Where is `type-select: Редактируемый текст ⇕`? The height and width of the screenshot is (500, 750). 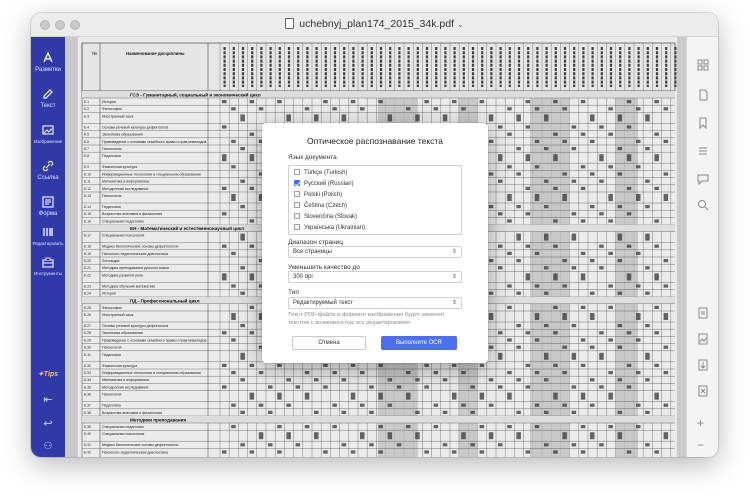 type-select: Редактируемый текст ⇕ is located at coordinates (375, 303).